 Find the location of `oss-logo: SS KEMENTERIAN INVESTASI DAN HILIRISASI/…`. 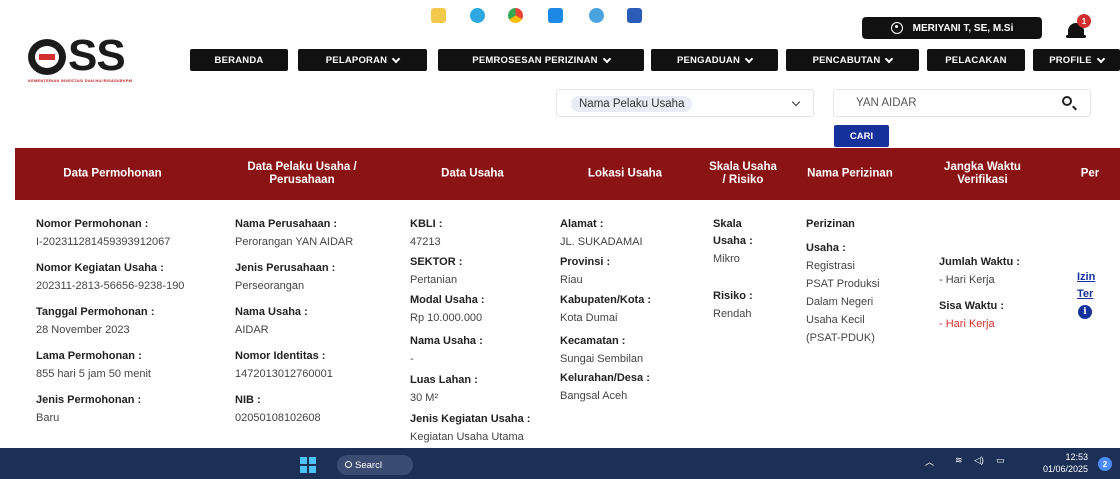

oss-logo: SS KEMENTERIAN INVESTASI DAN HILIRISASI/… is located at coordinates (98, 58).